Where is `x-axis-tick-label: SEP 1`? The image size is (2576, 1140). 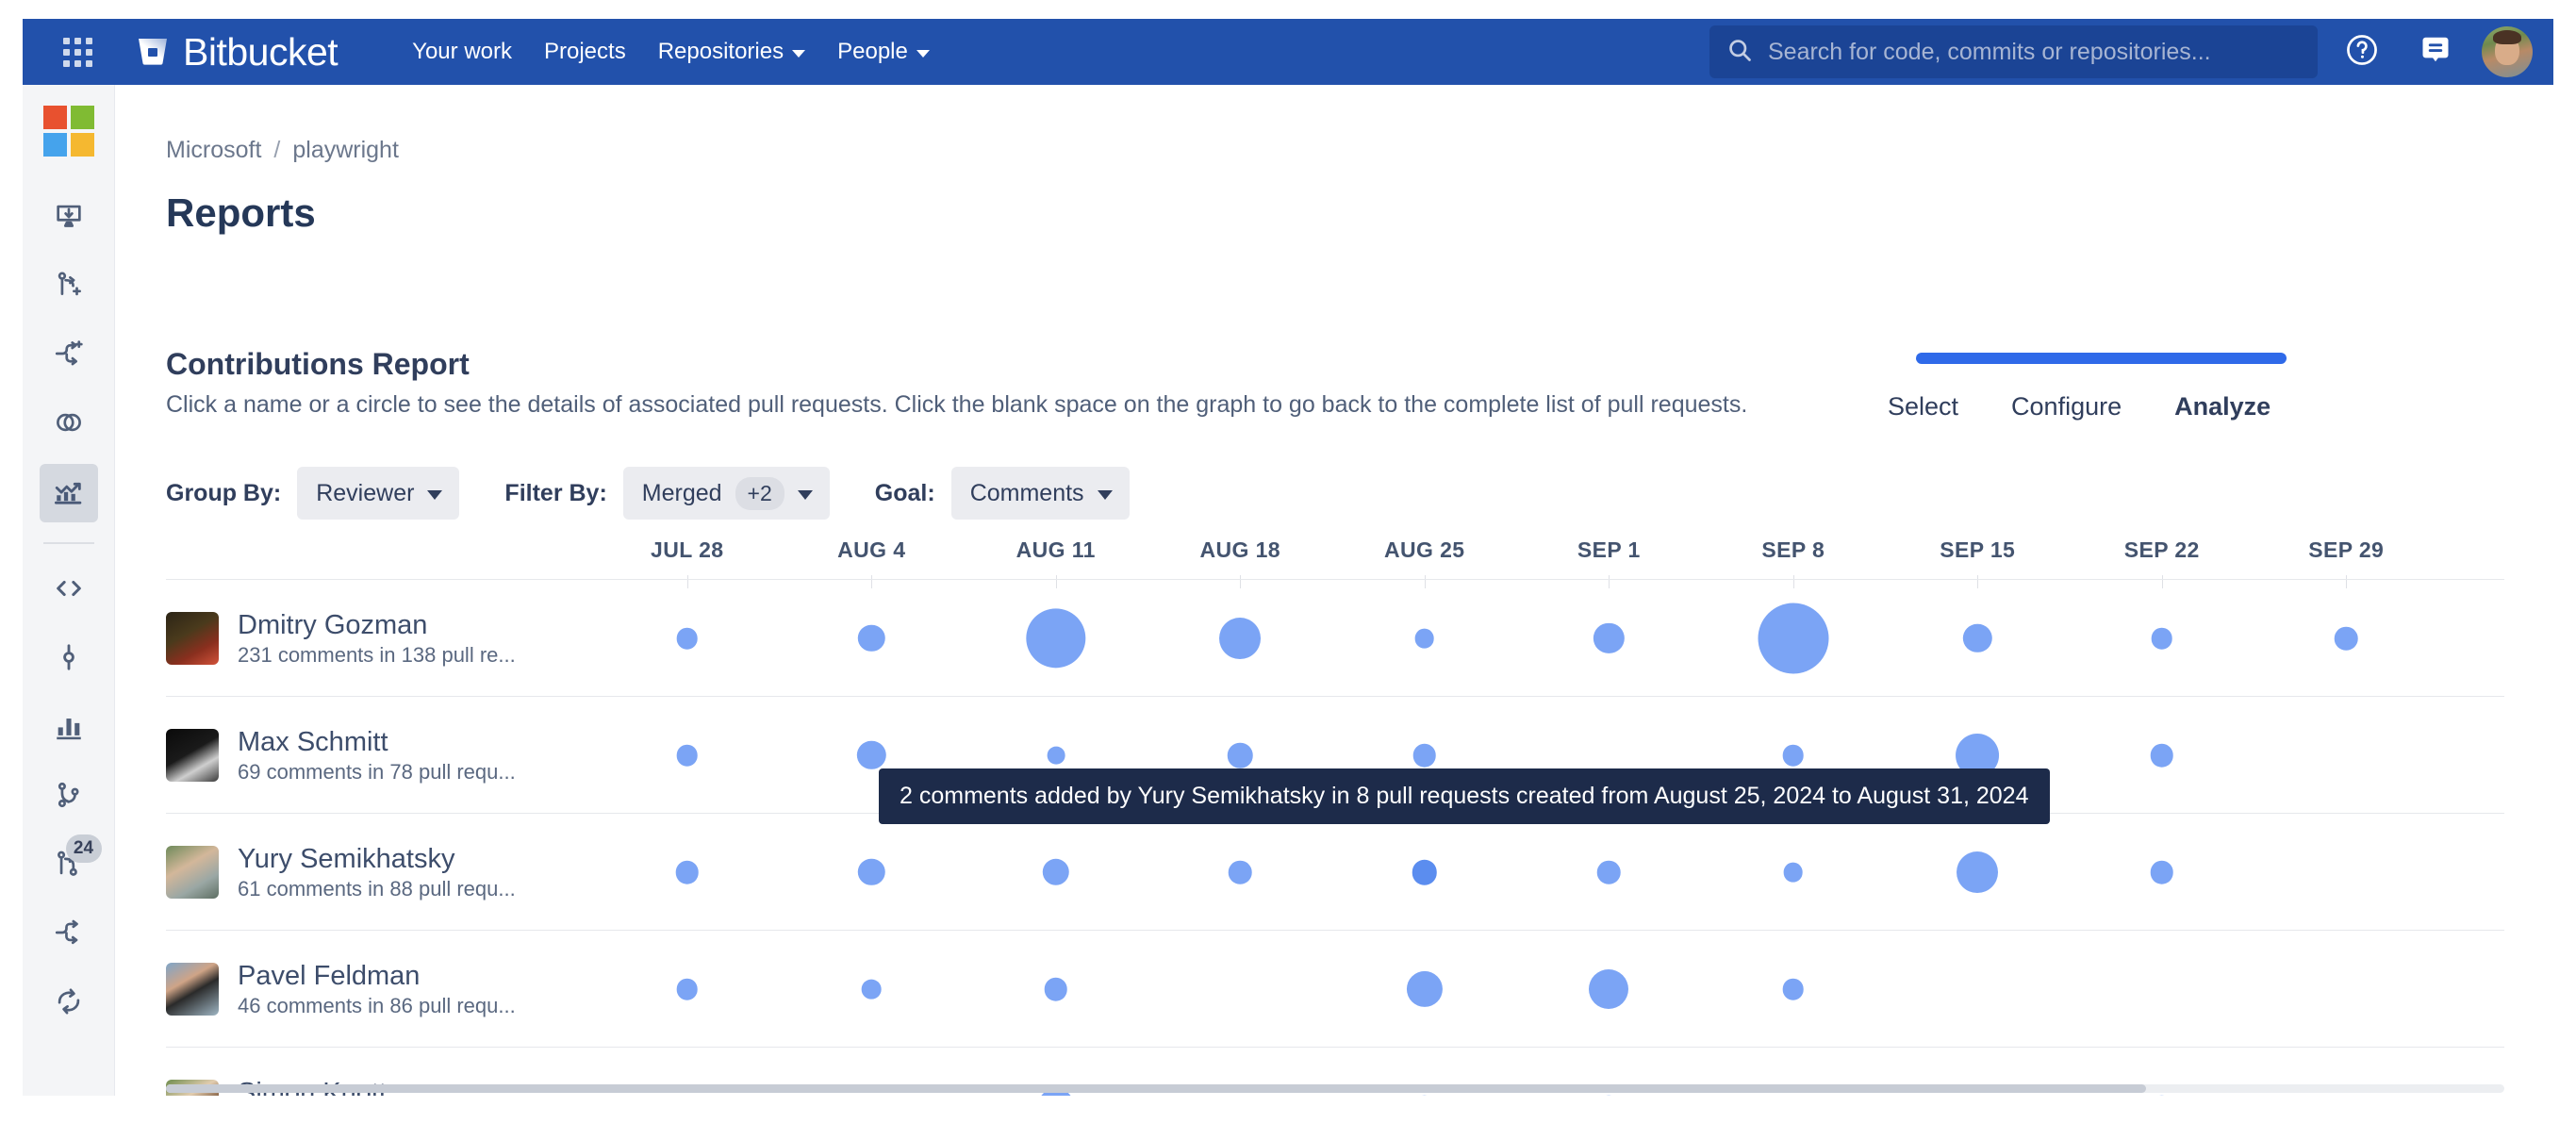 x-axis-tick-label: SEP 1 is located at coordinates (1609, 550).